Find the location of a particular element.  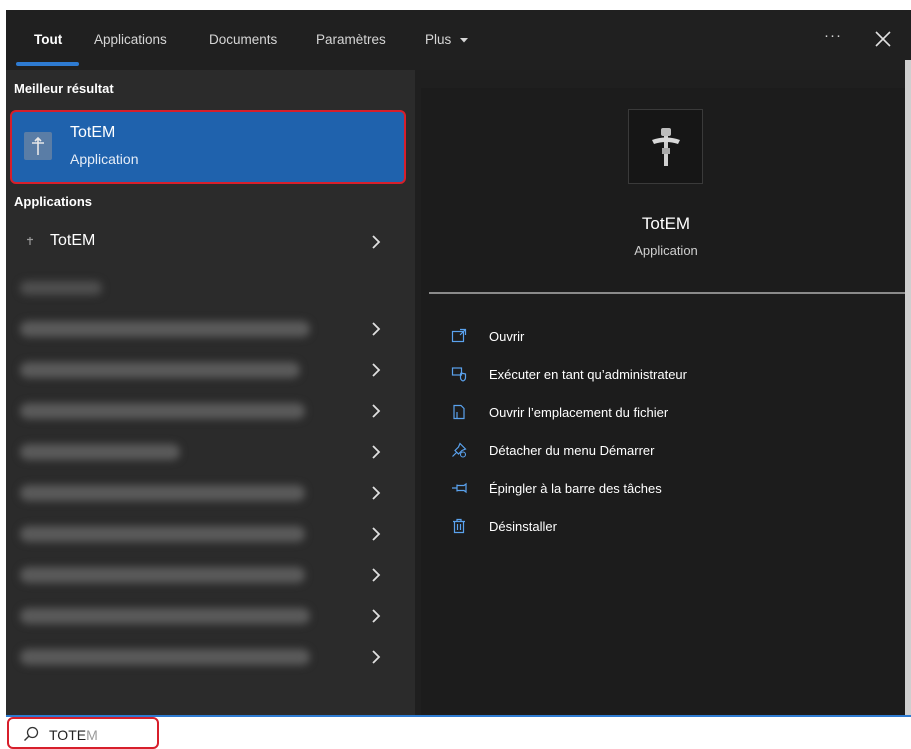

app-list-item-name: TotEM is located at coordinates (73, 240).